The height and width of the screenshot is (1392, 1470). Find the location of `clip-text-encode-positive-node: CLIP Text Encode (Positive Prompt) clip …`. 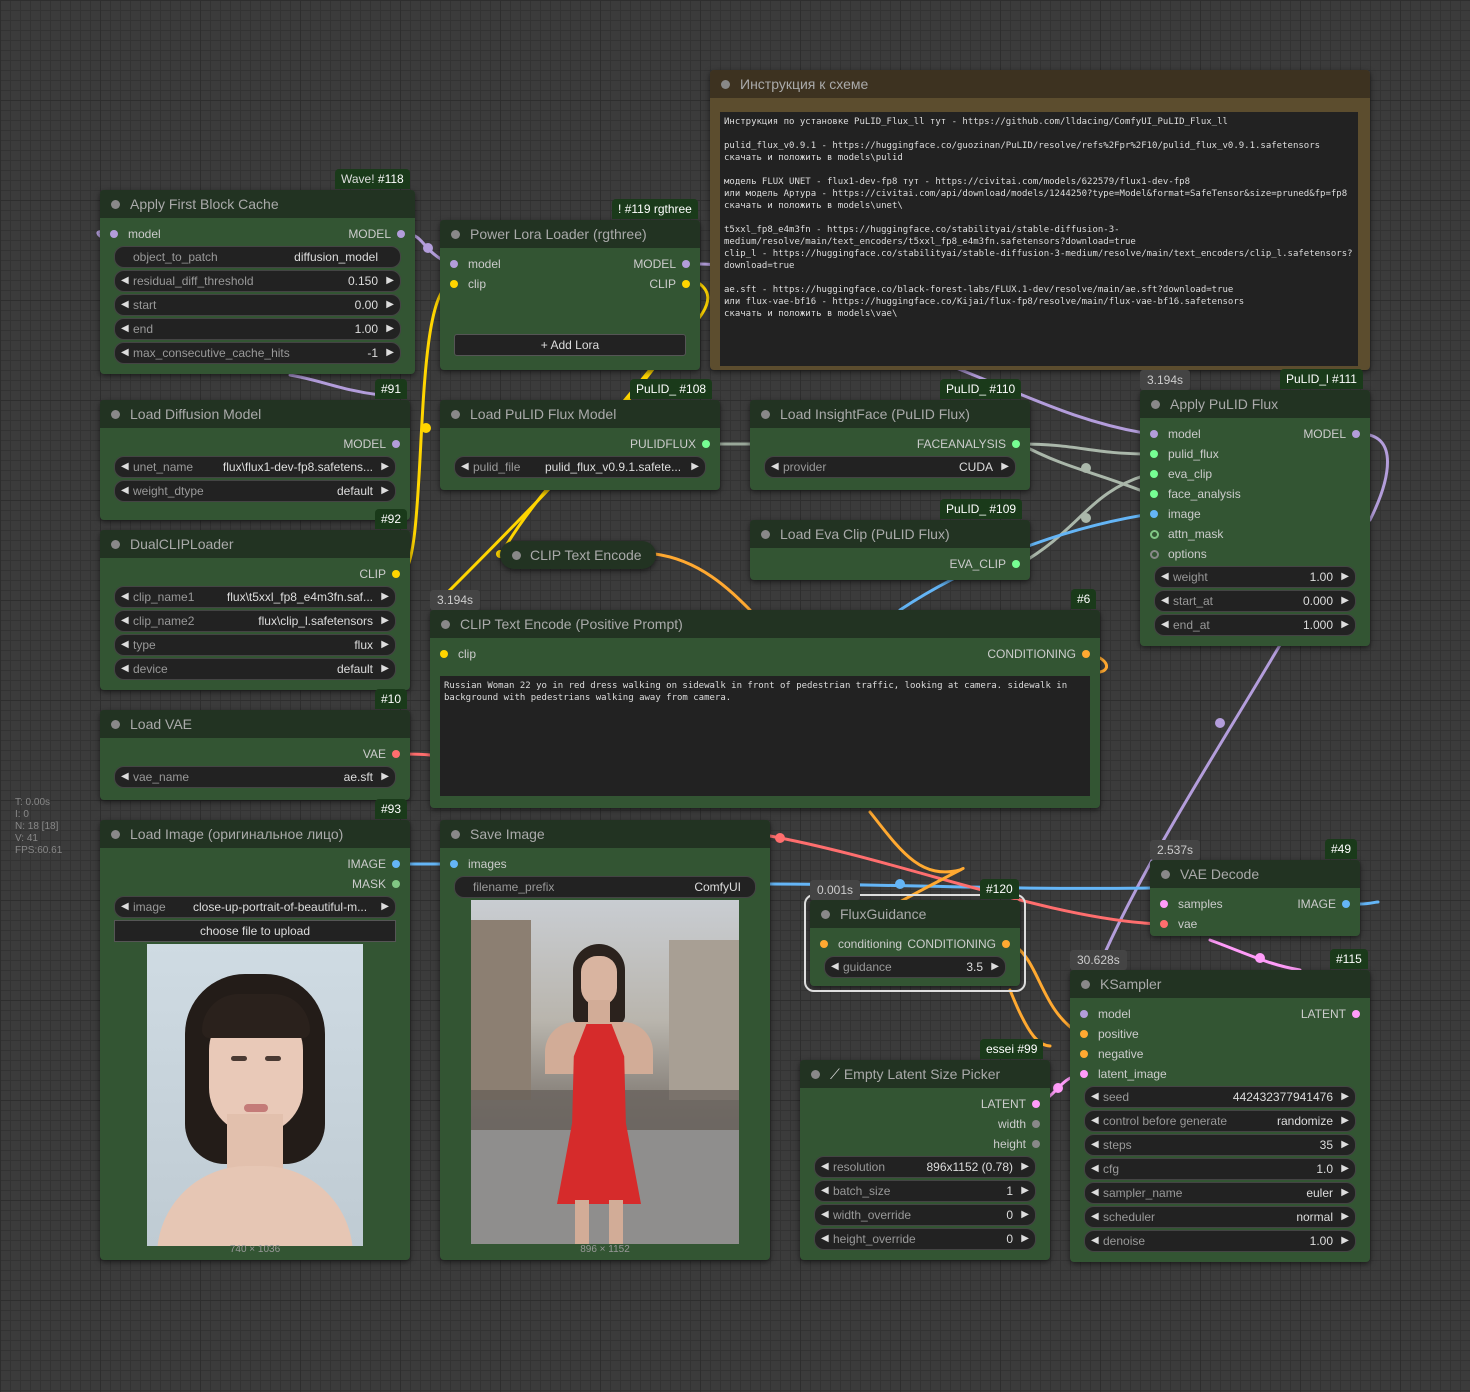

clip-text-encode-positive-node: CLIP Text Encode (Positive Prompt) clip … is located at coordinates (765, 709).